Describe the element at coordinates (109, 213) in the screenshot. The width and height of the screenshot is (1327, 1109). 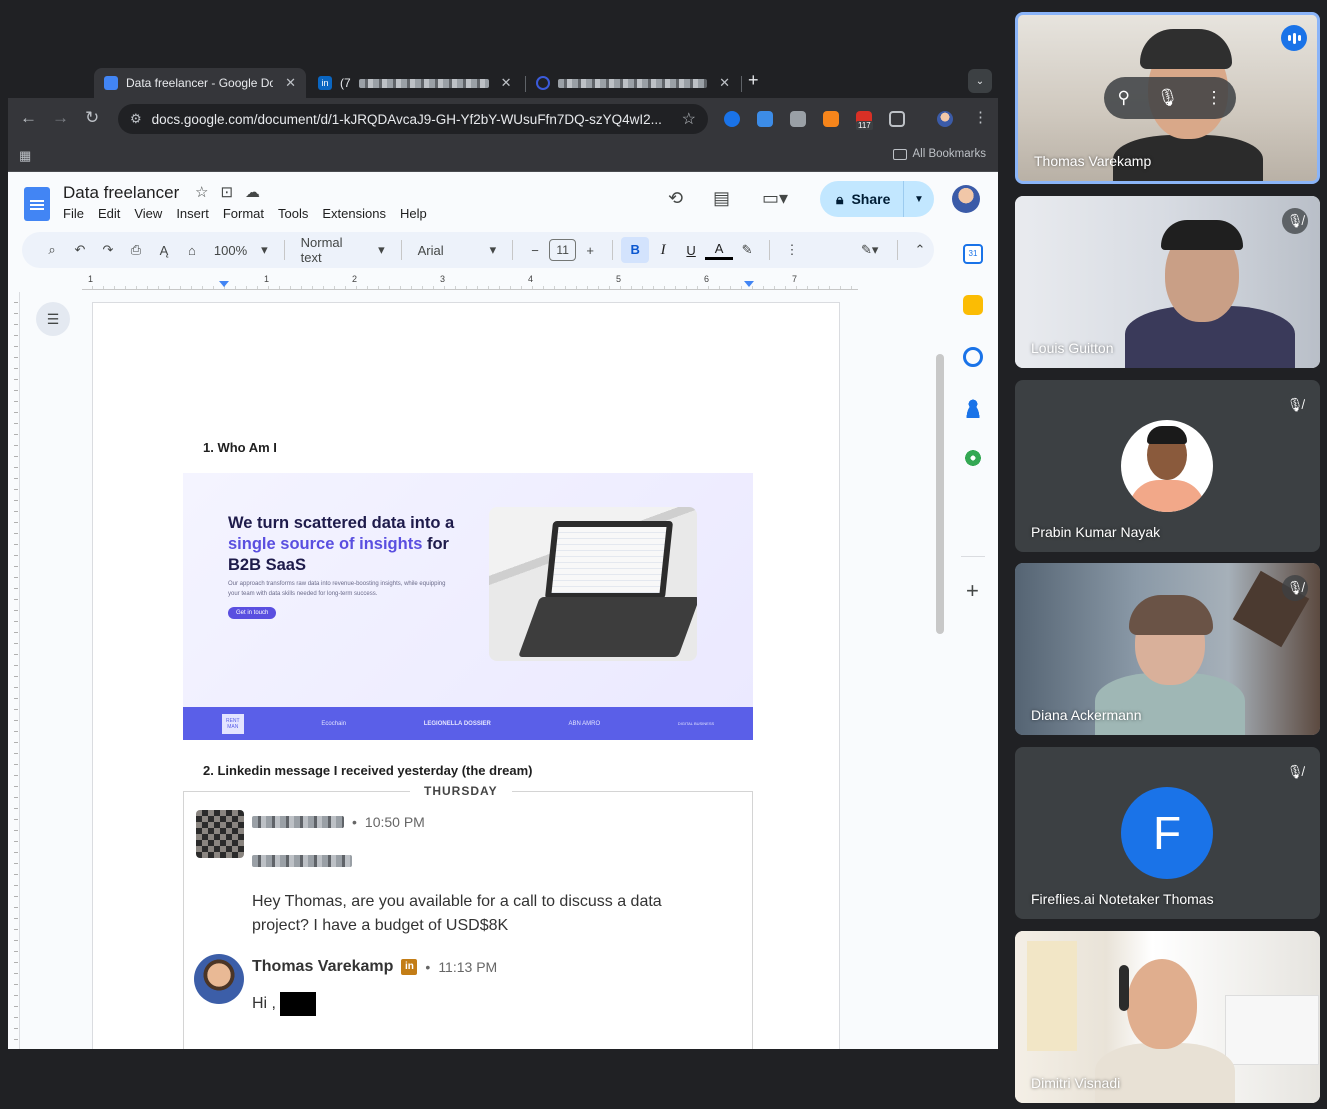
I see `menu-edit: Edit` at that location.